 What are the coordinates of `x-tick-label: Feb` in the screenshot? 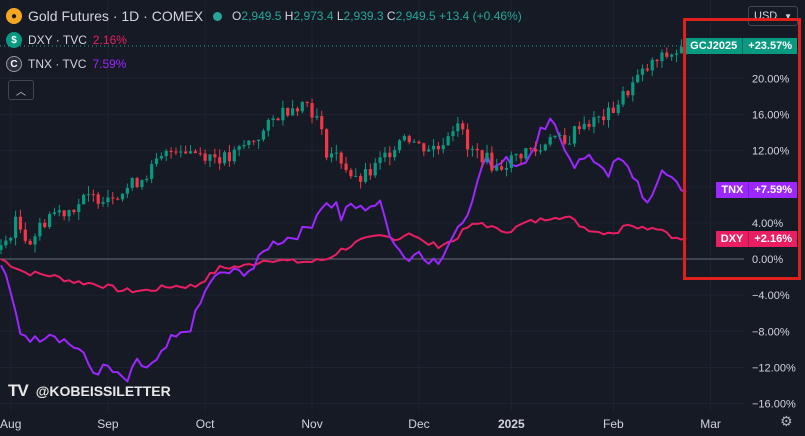 It's located at (613, 424).